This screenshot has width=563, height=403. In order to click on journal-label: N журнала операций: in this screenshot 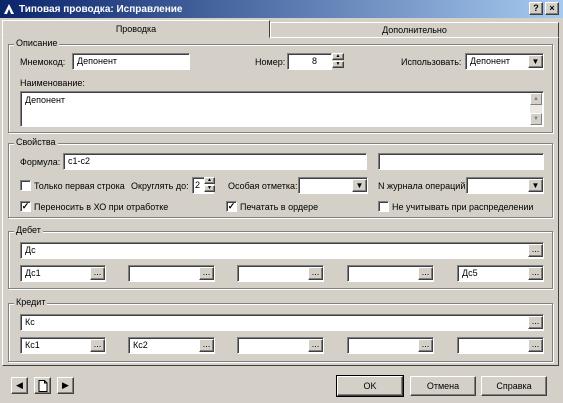, I will do `click(423, 186)`.